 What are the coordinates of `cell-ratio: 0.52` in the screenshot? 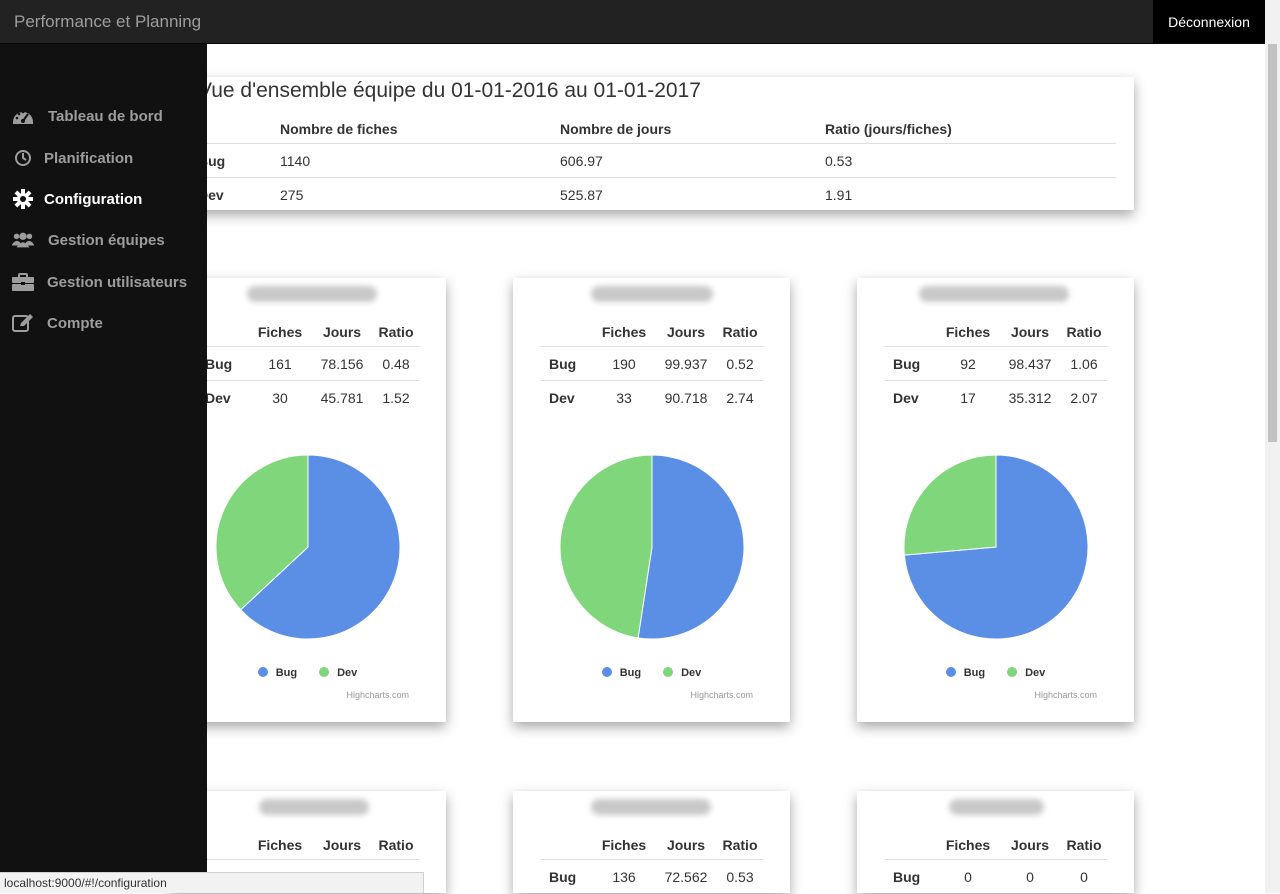 It's located at (740, 363).